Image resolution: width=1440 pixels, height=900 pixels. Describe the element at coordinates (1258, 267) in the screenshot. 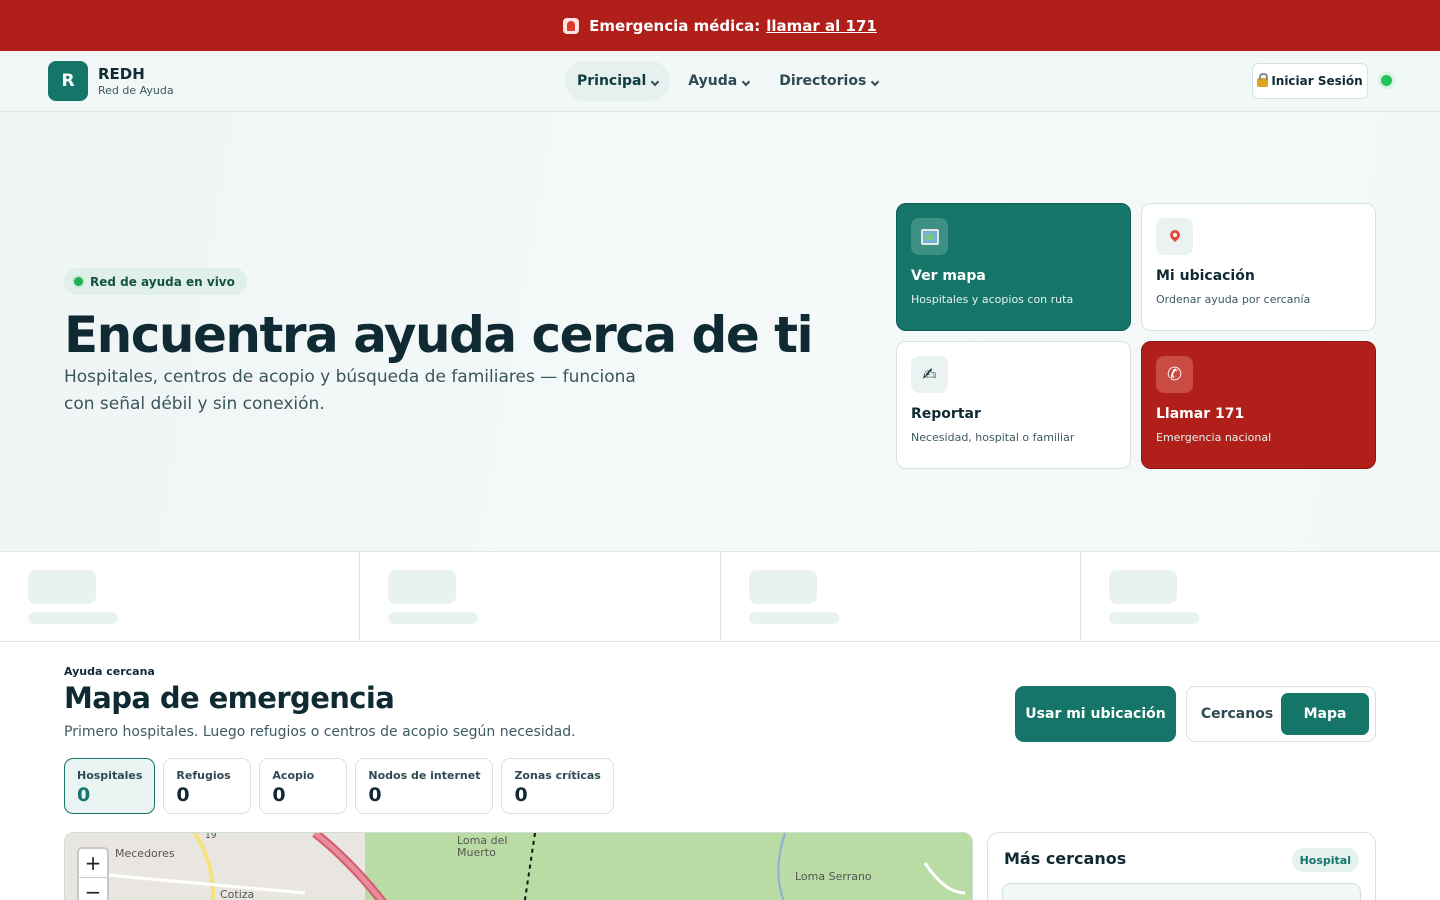

I see `my-location-card: Mi ubicación Ordenar ayuda por cercanía` at that location.